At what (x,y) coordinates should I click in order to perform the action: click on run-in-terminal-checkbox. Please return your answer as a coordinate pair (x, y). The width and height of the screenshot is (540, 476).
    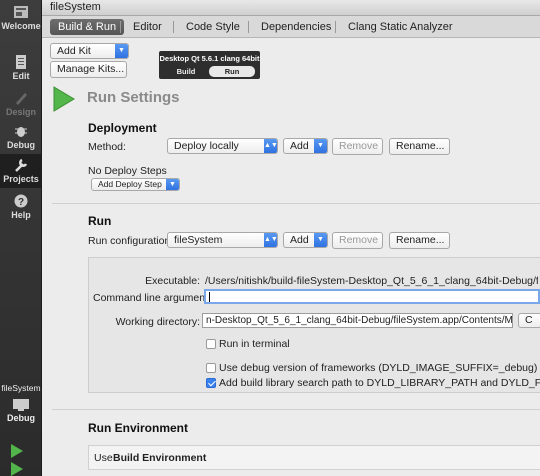
    Looking at the image, I should click on (211, 344).